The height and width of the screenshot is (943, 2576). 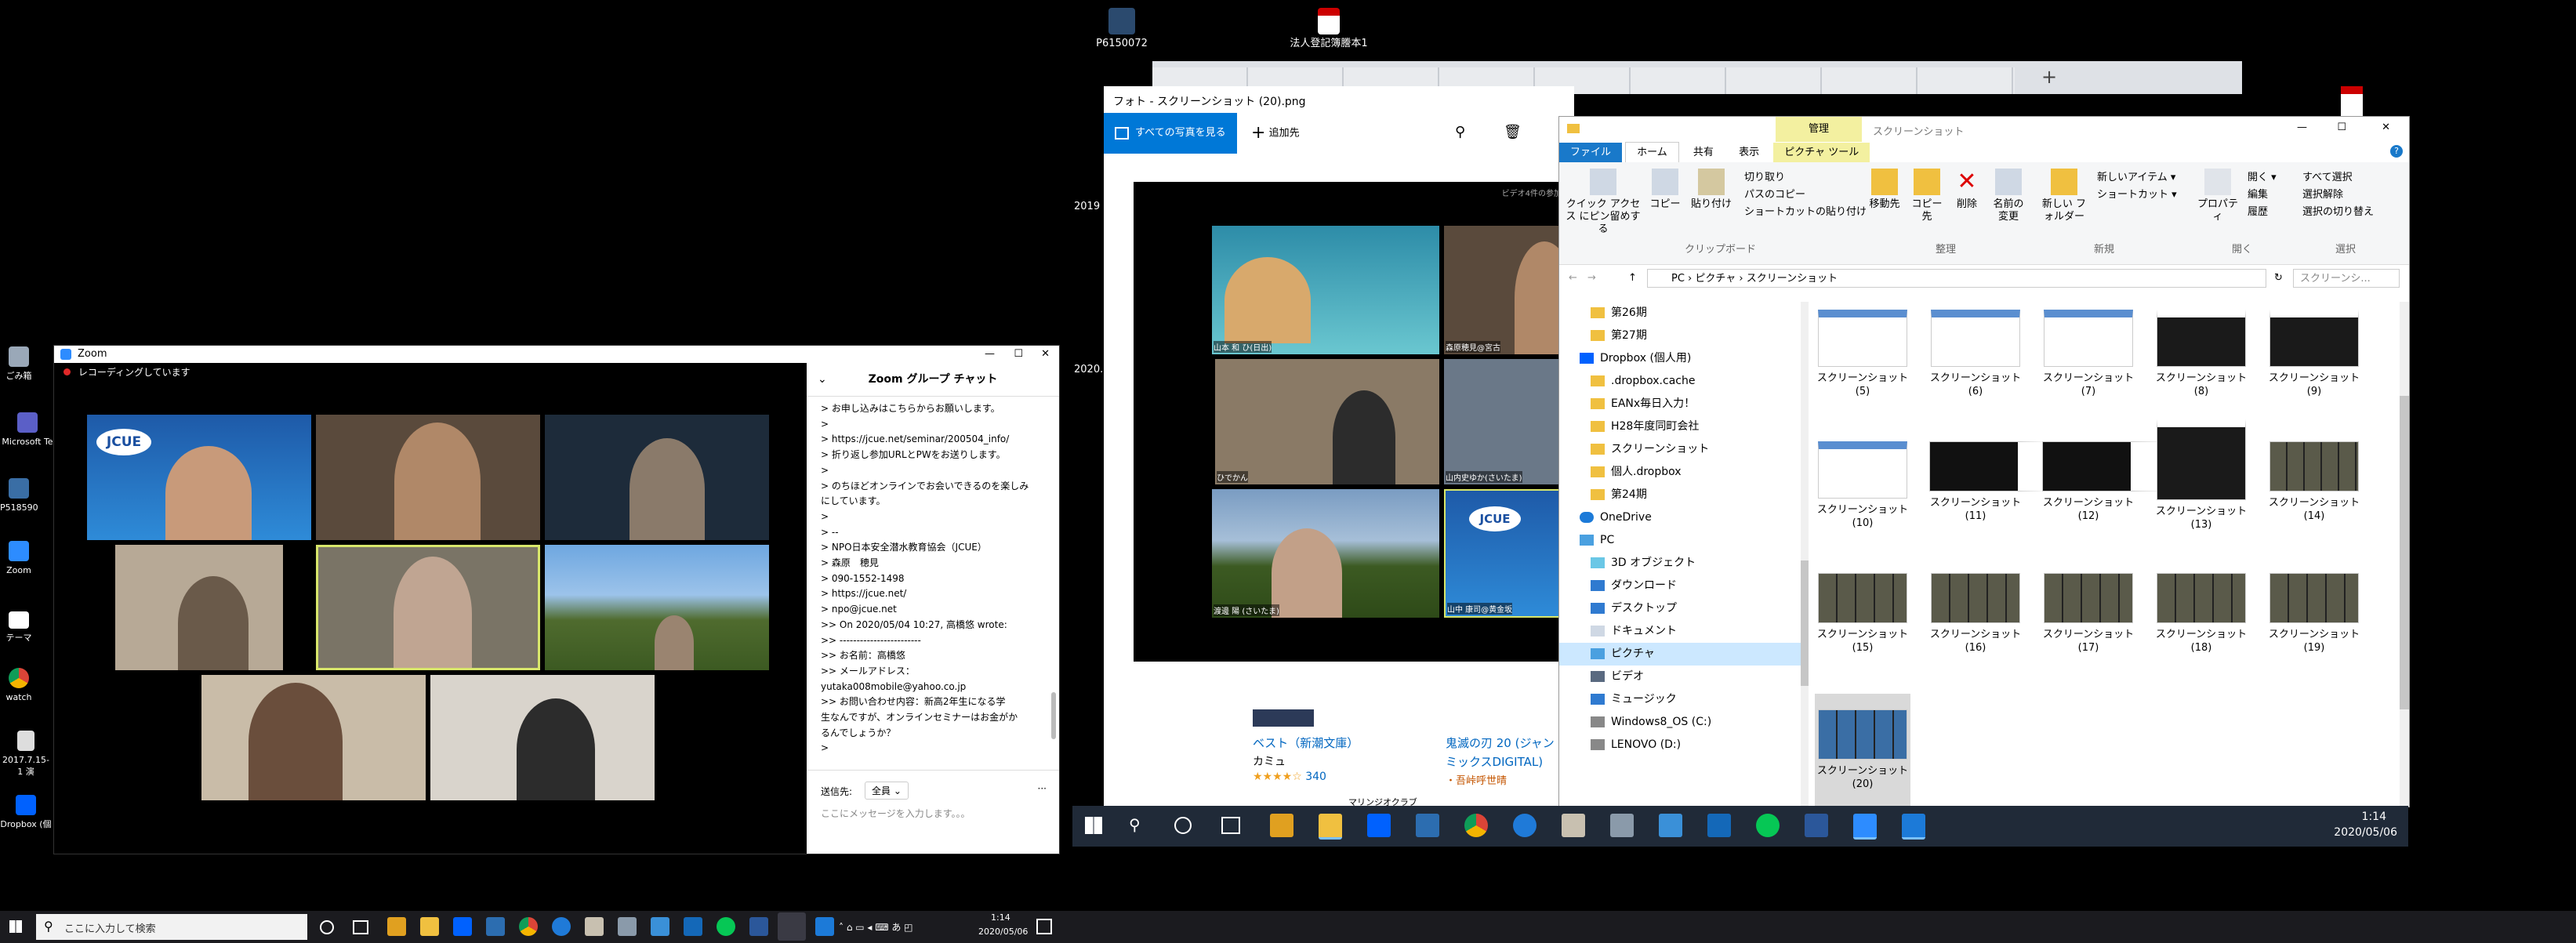 I want to click on select-all-button: すべて選択, so click(x=2327, y=176).